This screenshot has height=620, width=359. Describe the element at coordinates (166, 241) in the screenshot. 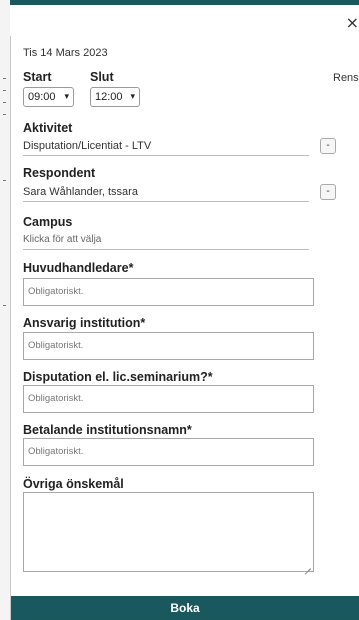

I see `campus-field: Klicka för att välja` at that location.